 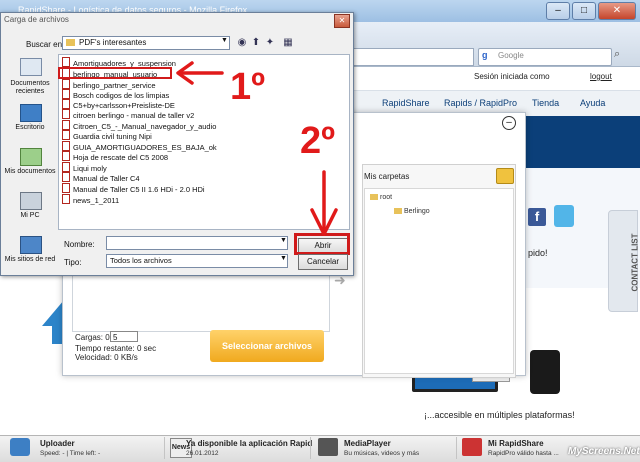 What do you see at coordinates (70, 453) in the screenshot?
I see `uploader-status: Speed: - | Time left: -` at bounding box center [70, 453].